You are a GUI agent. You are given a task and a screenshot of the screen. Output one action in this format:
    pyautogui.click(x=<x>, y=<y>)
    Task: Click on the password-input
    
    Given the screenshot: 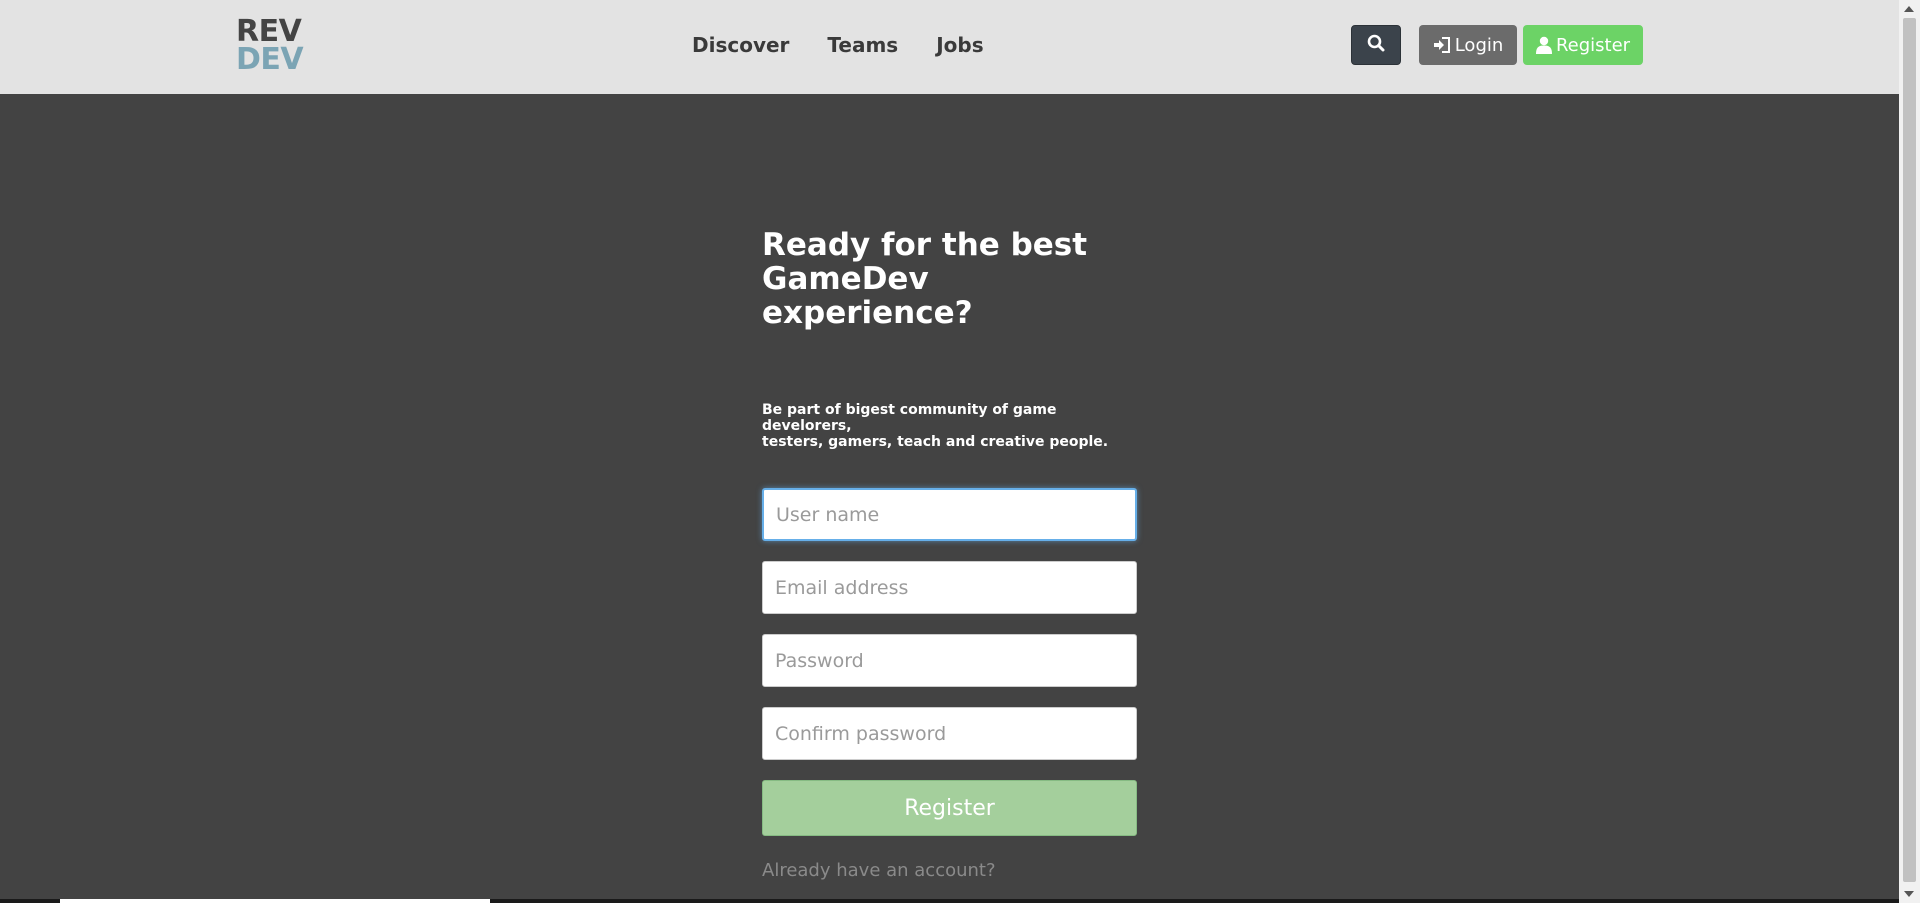 What is the action you would take?
    pyautogui.click(x=949, y=660)
    